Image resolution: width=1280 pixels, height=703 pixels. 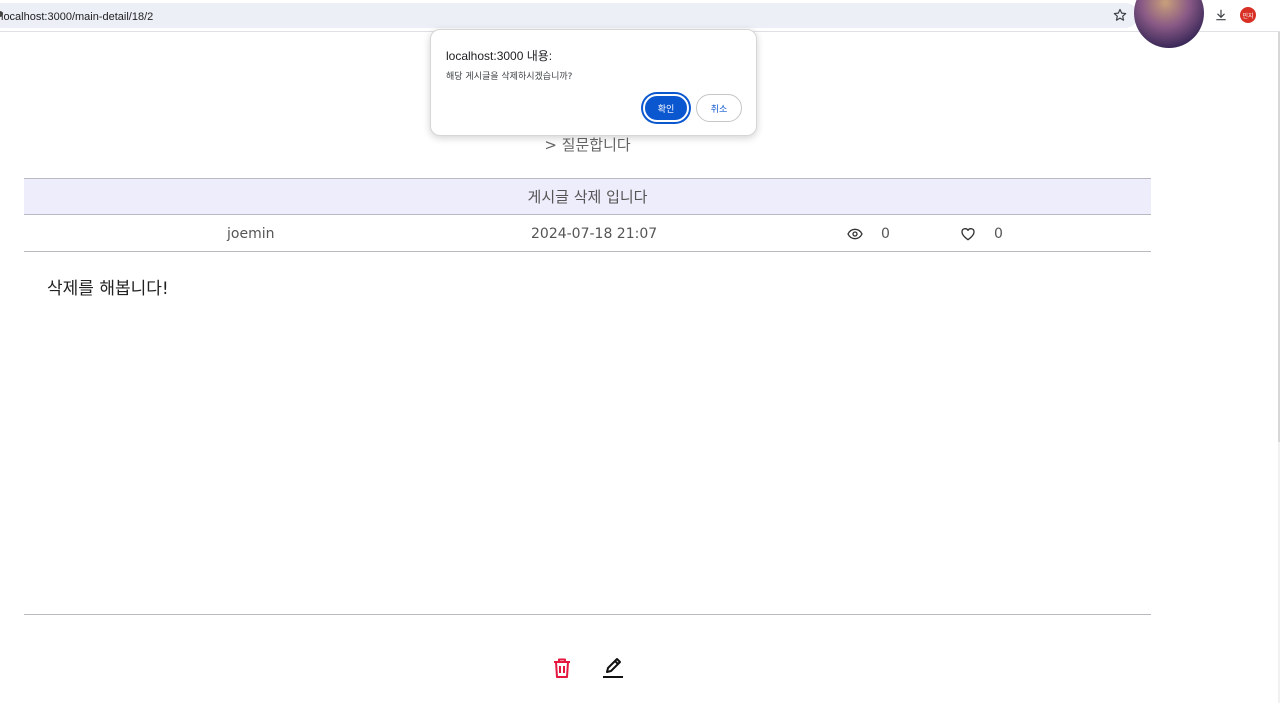 I want to click on bookmark-star-icon, so click(x=1120, y=15).